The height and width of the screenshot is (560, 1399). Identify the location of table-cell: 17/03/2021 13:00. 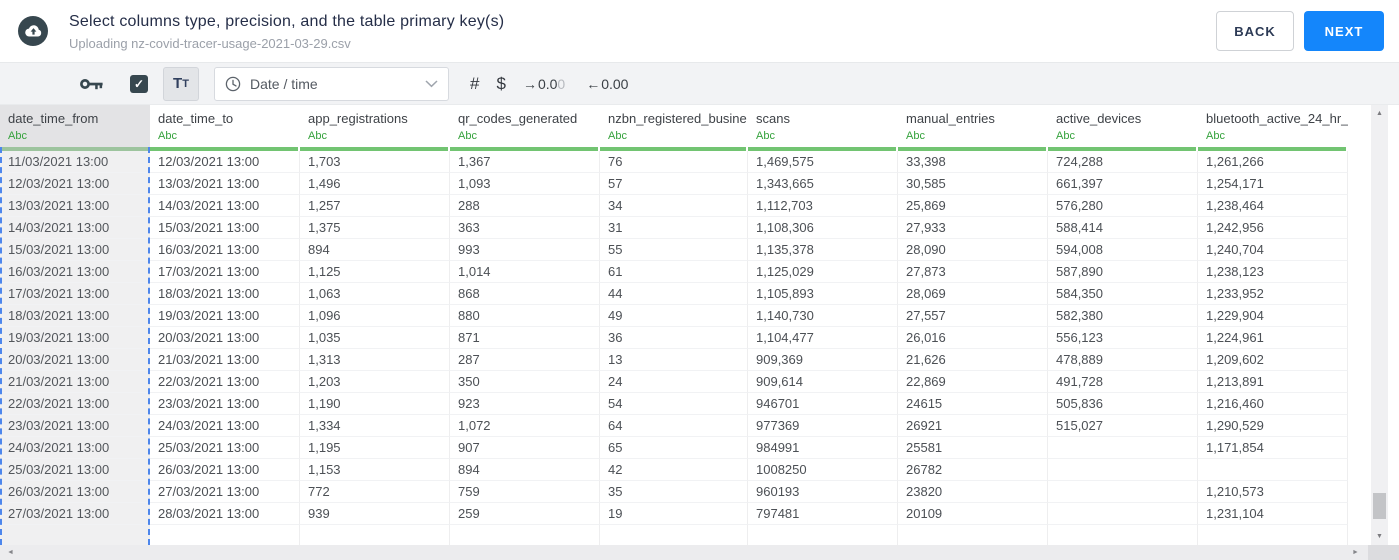
(75, 294).